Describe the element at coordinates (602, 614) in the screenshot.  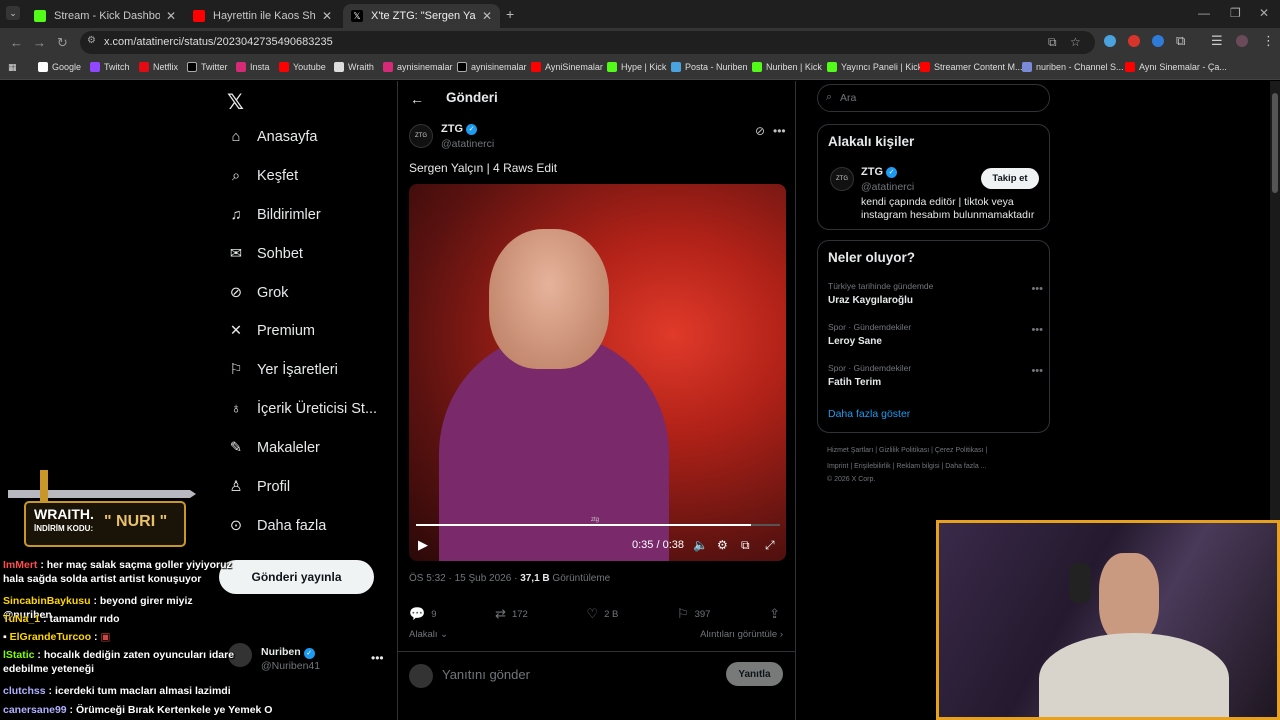
I see `like-action: ♡ 2 B` at that location.